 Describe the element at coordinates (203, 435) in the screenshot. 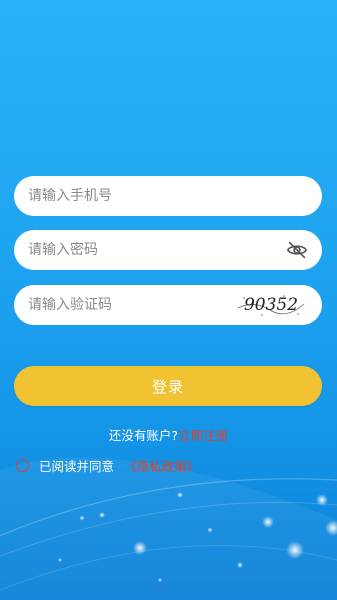

I see `register-link: 立即注册` at that location.